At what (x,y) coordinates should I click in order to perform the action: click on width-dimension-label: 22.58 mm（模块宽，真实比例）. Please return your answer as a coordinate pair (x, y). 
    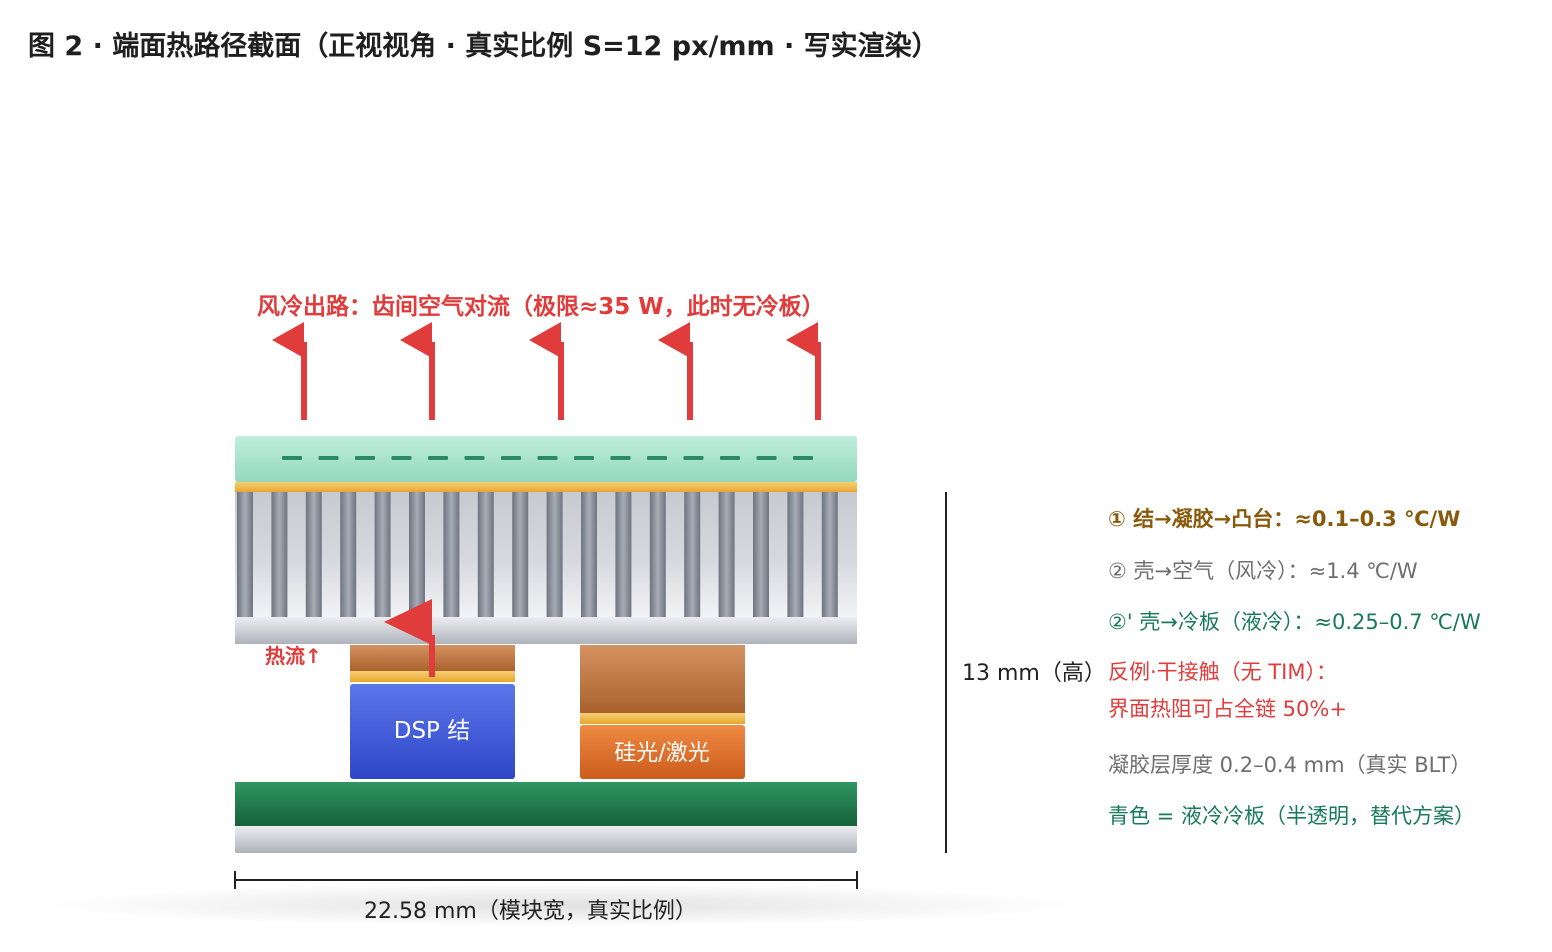
    Looking at the image, I should click on (530, 911).